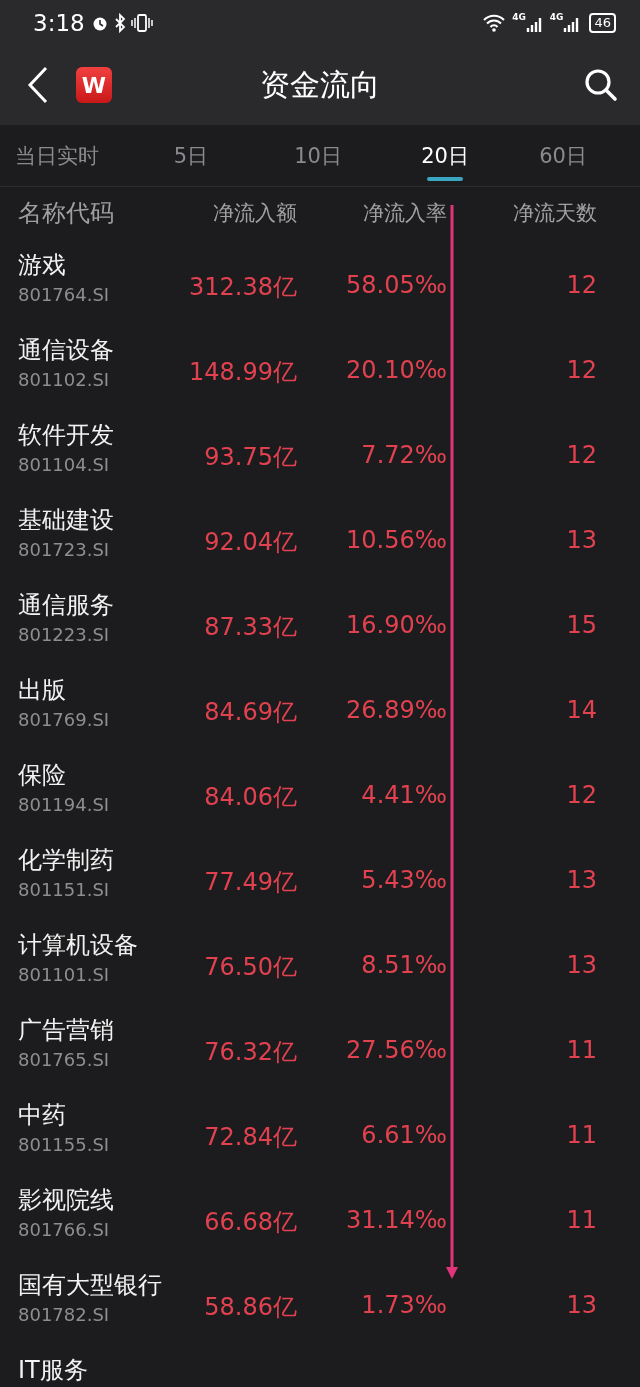  What do you see at coordinates (250, 1137) in the screenshot?
I see `net-inflow-amount: 72.84亿` at bounding box center [250, 1137].